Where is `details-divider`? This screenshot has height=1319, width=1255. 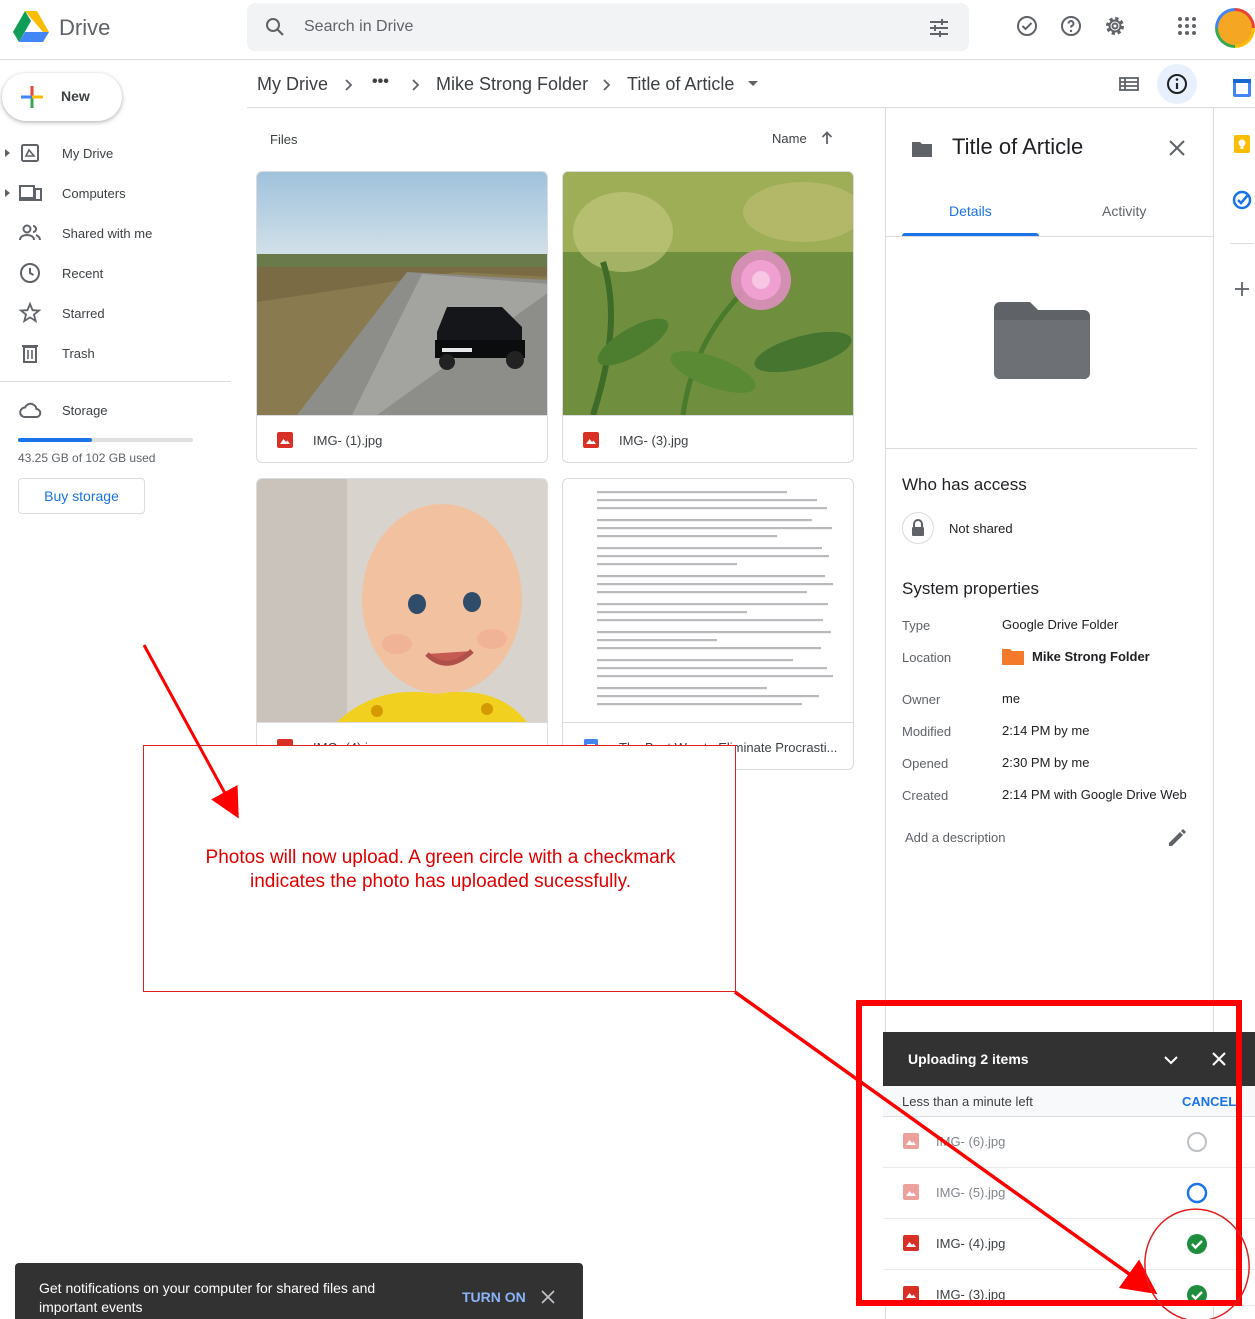
details-divider is located at coordinates (1041, 448).